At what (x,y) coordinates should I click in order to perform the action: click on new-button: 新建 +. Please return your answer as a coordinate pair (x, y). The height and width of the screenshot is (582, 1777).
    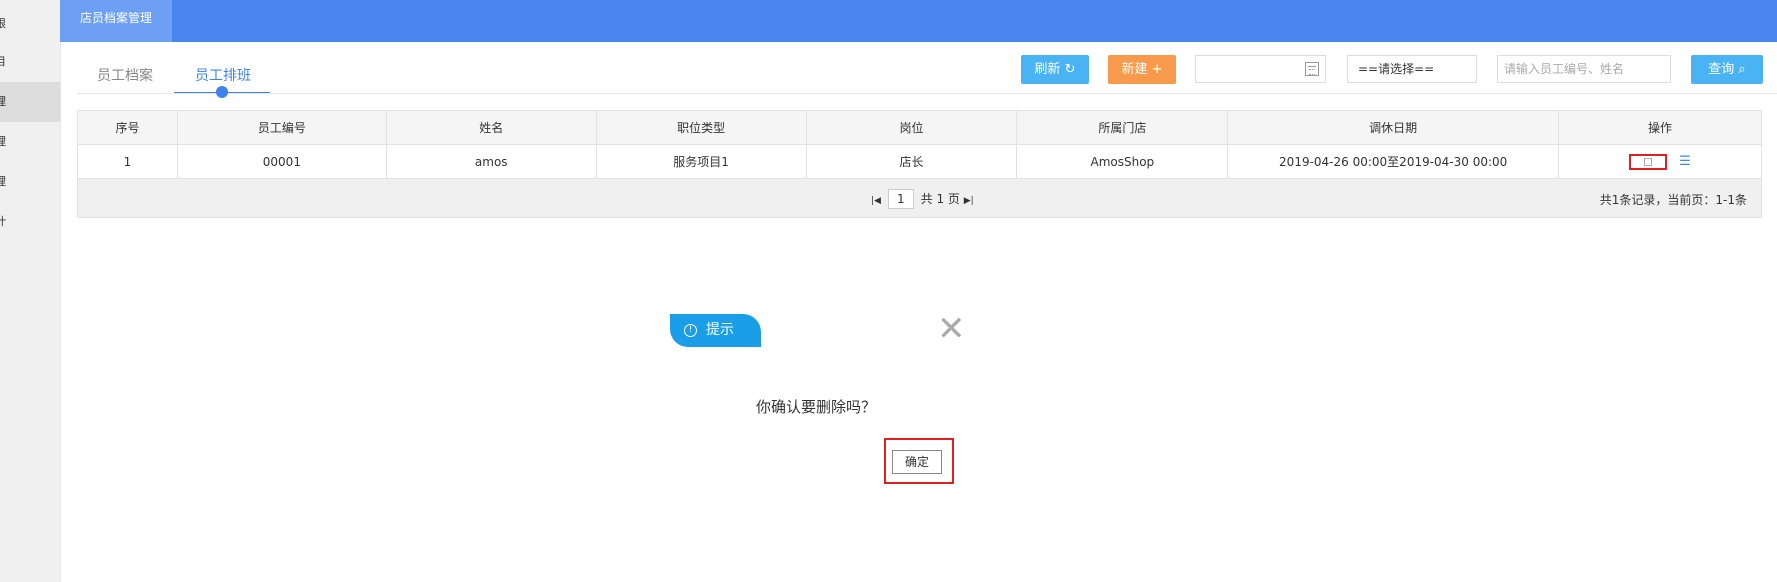
    Looking at the image, I should click on (1142, 69).